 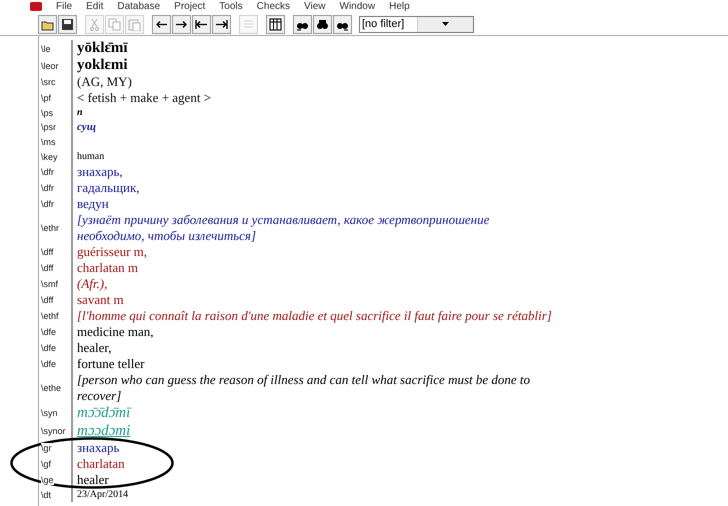 What do you see at coordinates (115, 332) in the screenshot?
I see `field-value: medicine man,` at bounding box center [115, 332].